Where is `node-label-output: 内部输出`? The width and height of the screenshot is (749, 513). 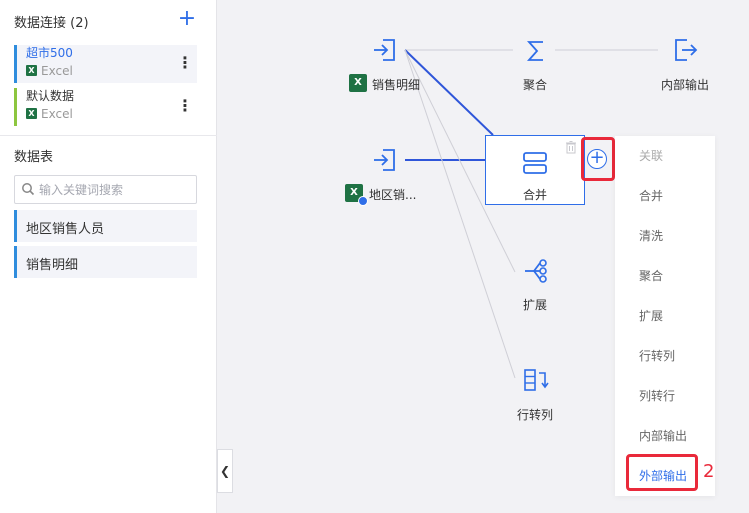 node-label-output: 内部输出 is located at coordinates (685, 85).